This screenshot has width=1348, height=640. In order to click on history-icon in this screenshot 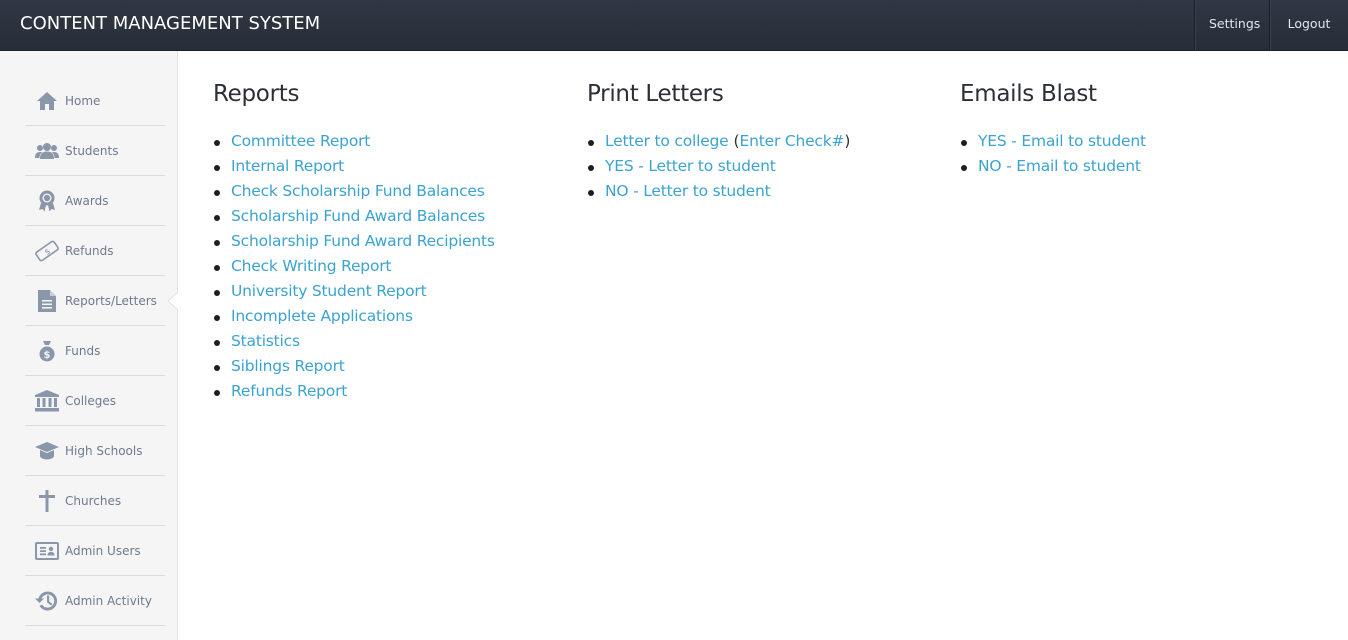, I will do `click(47, 601)`.